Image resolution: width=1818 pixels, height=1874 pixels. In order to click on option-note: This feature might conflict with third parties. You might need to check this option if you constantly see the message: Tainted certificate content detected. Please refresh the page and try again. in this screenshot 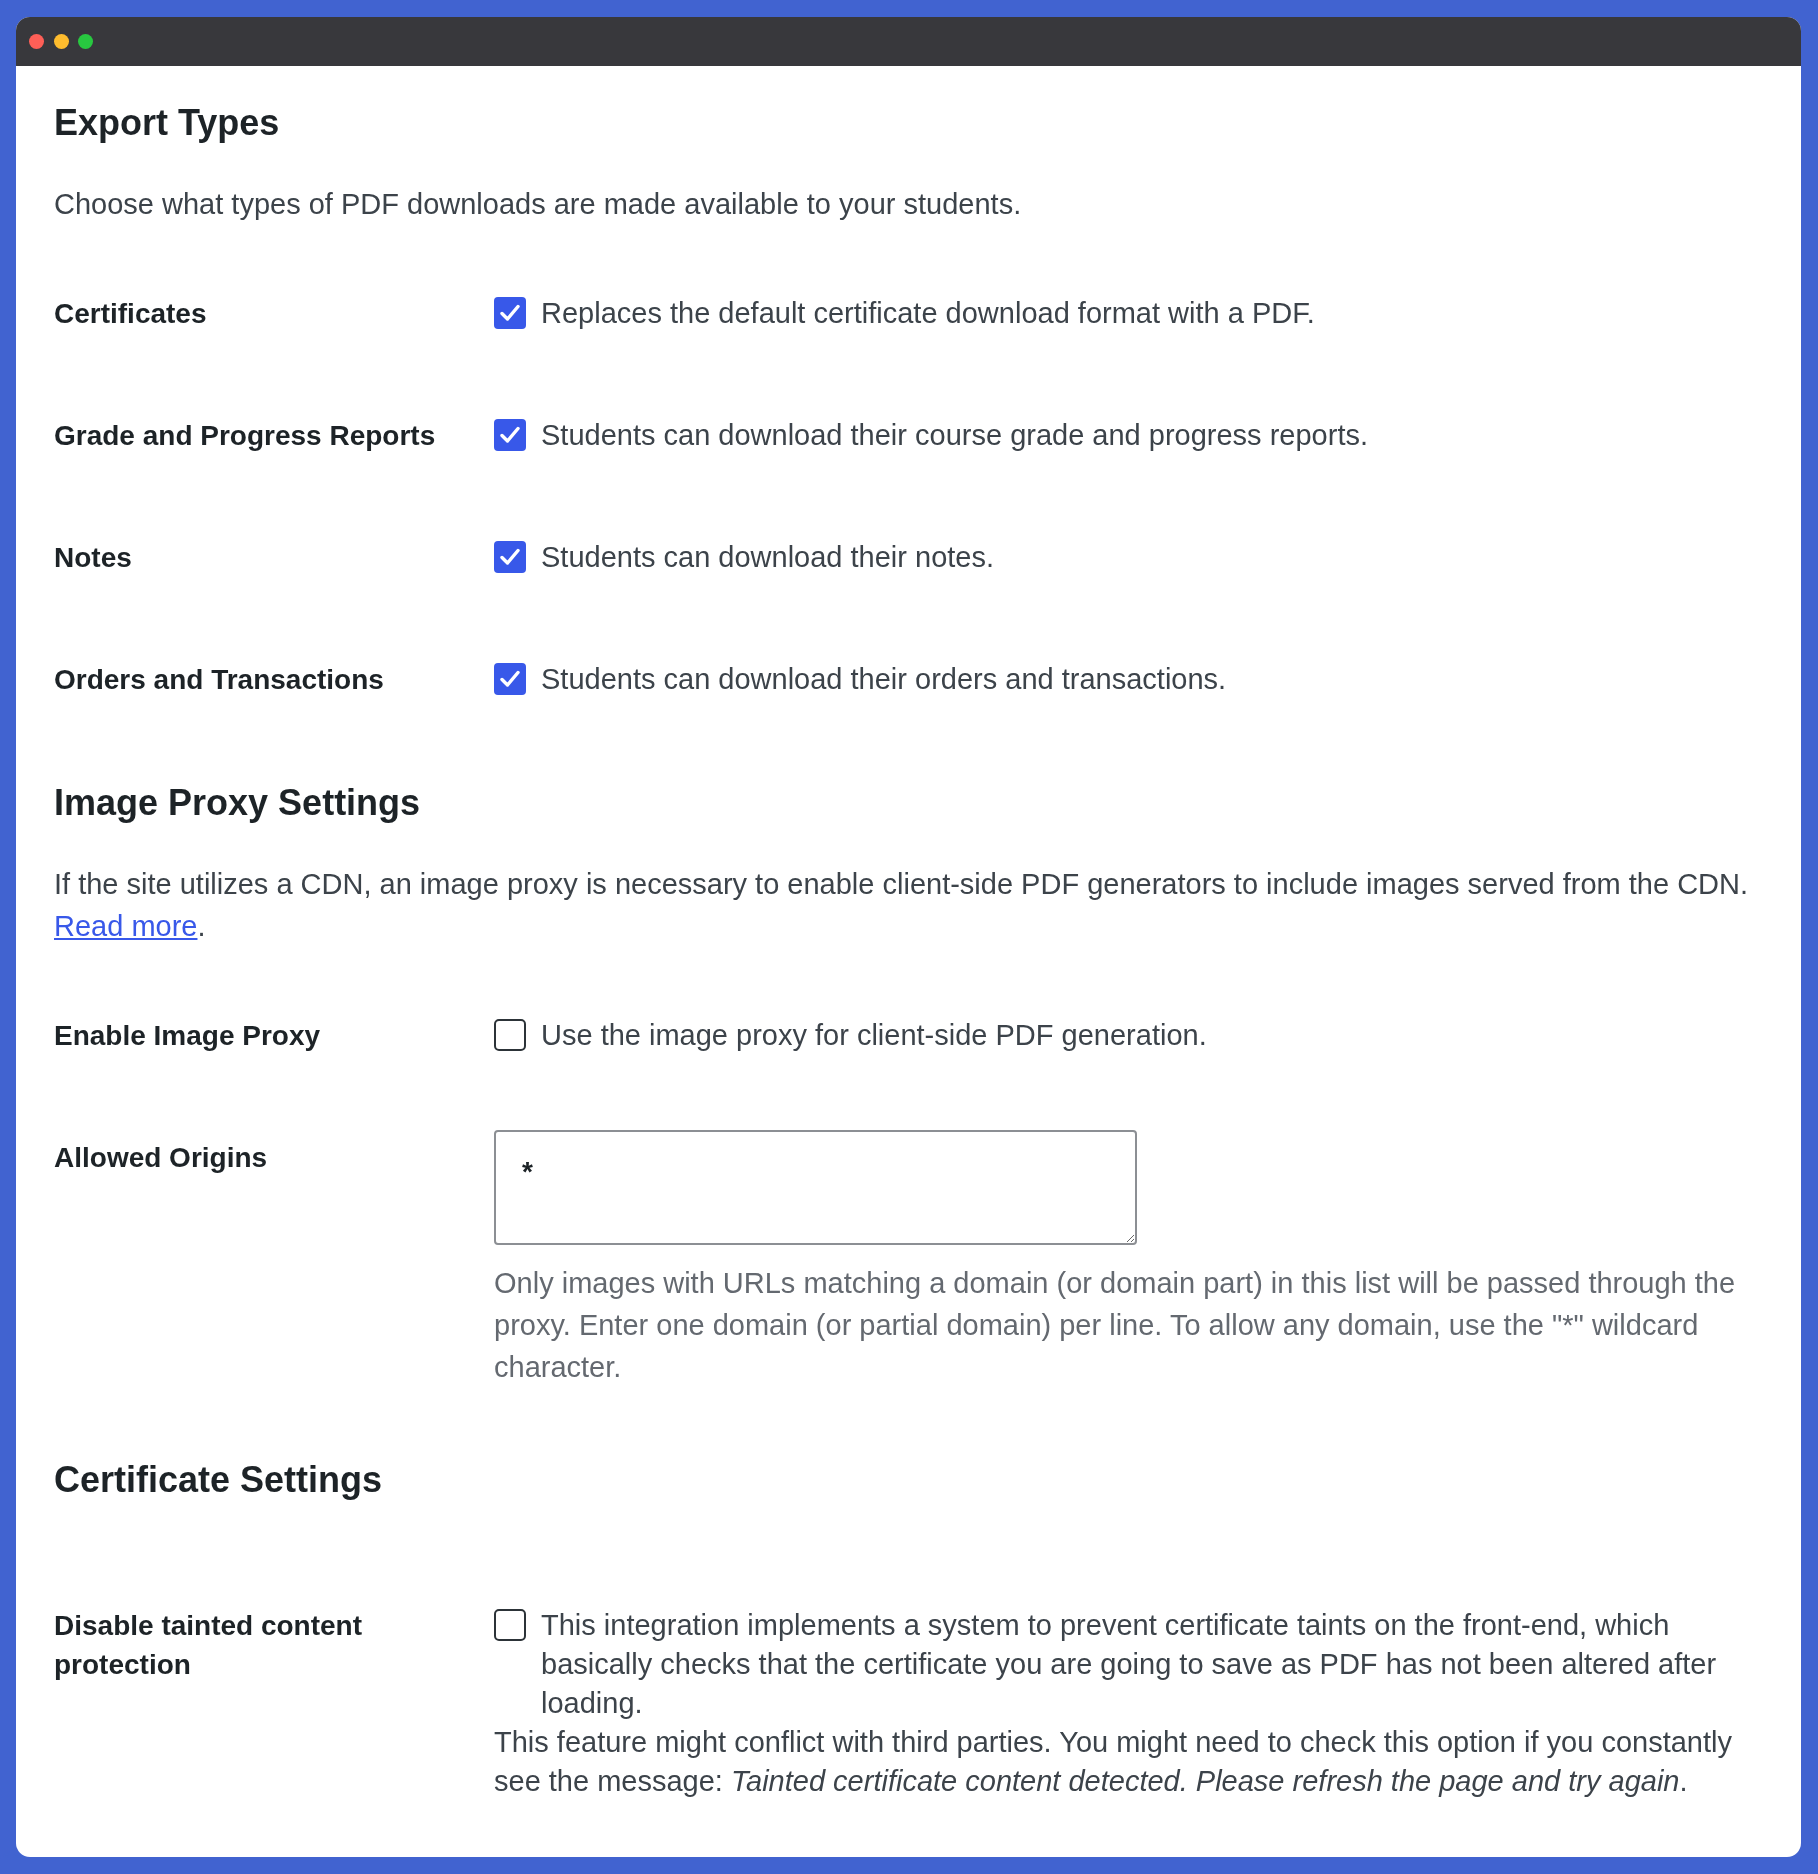, I will do `click(1113, 1762)`.